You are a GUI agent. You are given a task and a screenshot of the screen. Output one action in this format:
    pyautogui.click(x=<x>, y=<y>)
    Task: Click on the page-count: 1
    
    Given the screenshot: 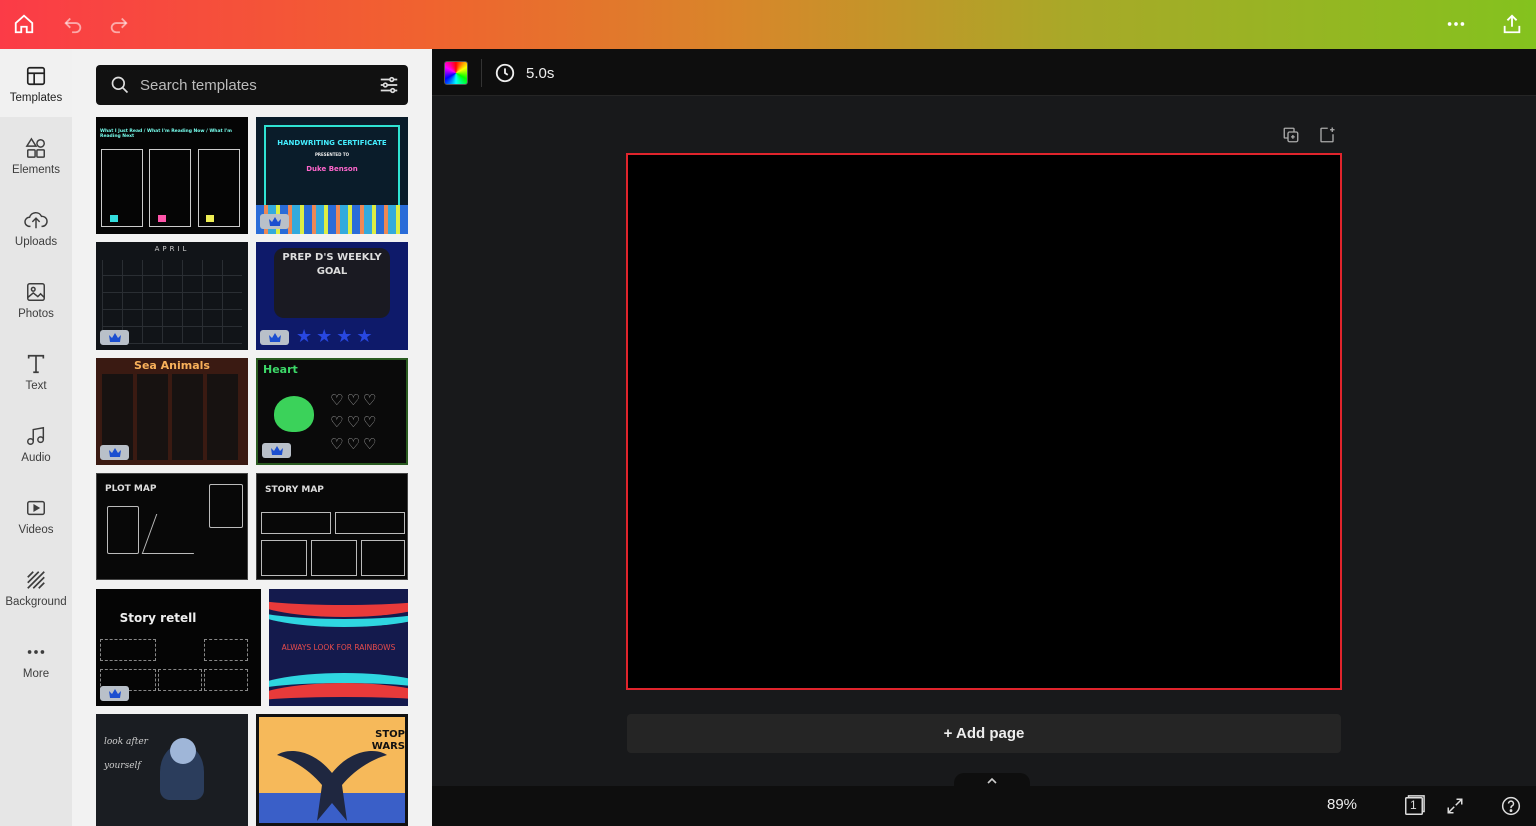 What is the action you would take?
    pyautogui.click(x=1413, y=805)
    